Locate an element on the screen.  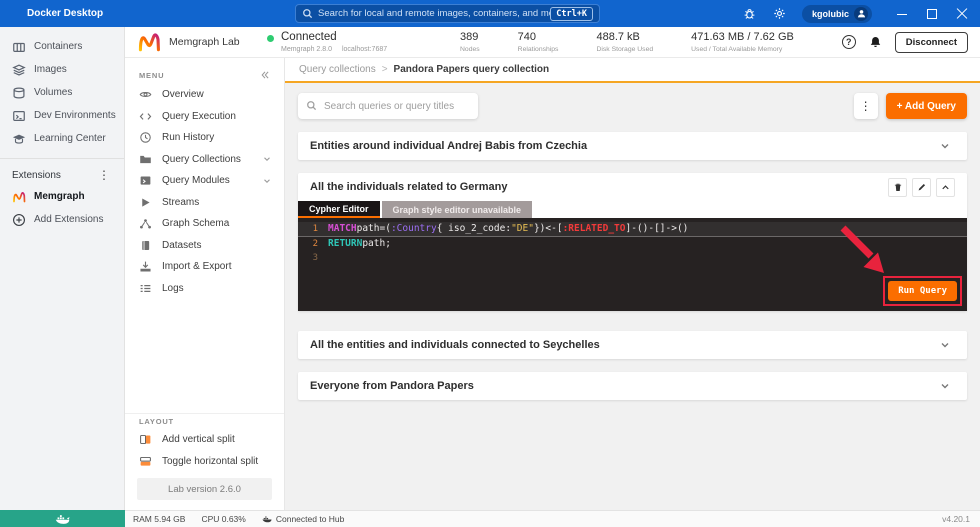
sidebar-item-containers: Containers is located at coordinates (62, 46).